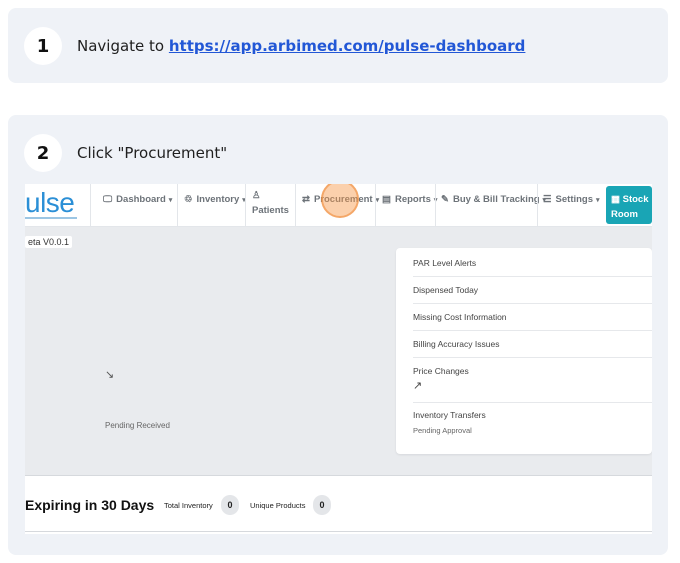 This screenshot has width=680, height=563. I want to click on total-inventory-count: 0, so click(230, 505).